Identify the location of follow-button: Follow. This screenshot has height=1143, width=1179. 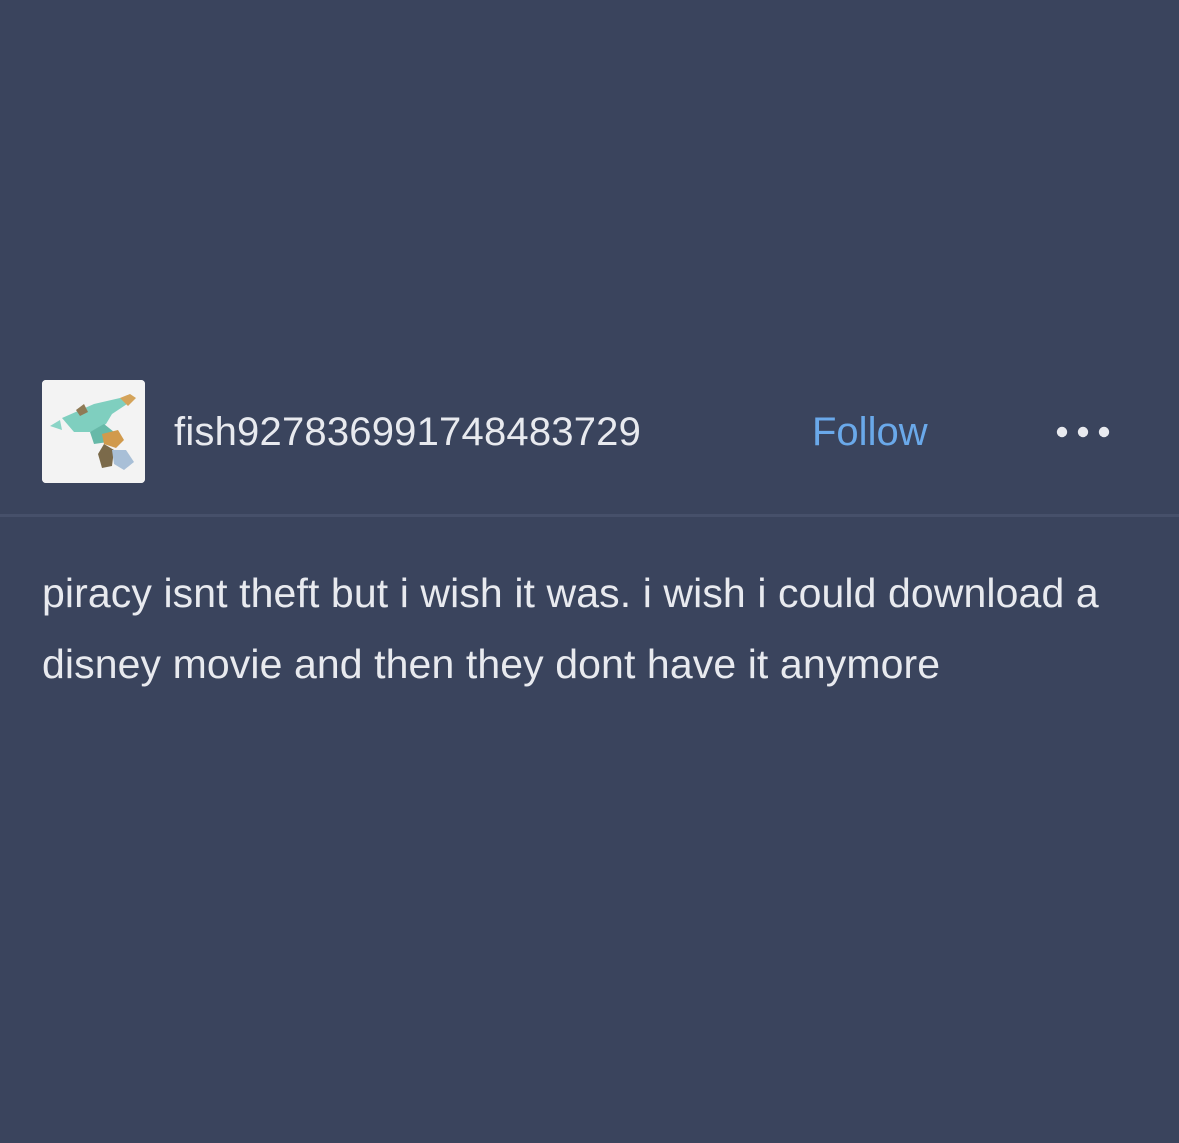
(870, 432).